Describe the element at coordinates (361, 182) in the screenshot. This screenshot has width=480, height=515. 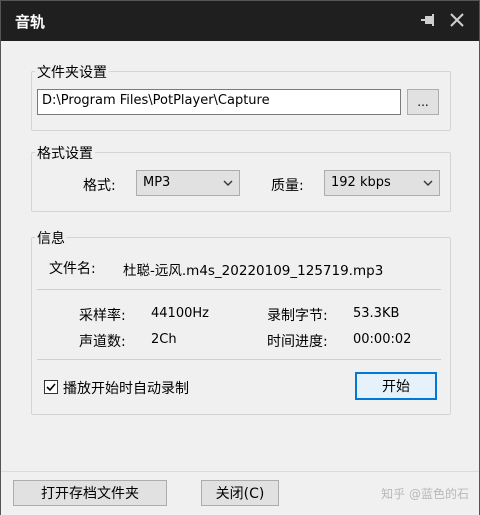
I see `quality-select-value: 192 kbps` at that location.